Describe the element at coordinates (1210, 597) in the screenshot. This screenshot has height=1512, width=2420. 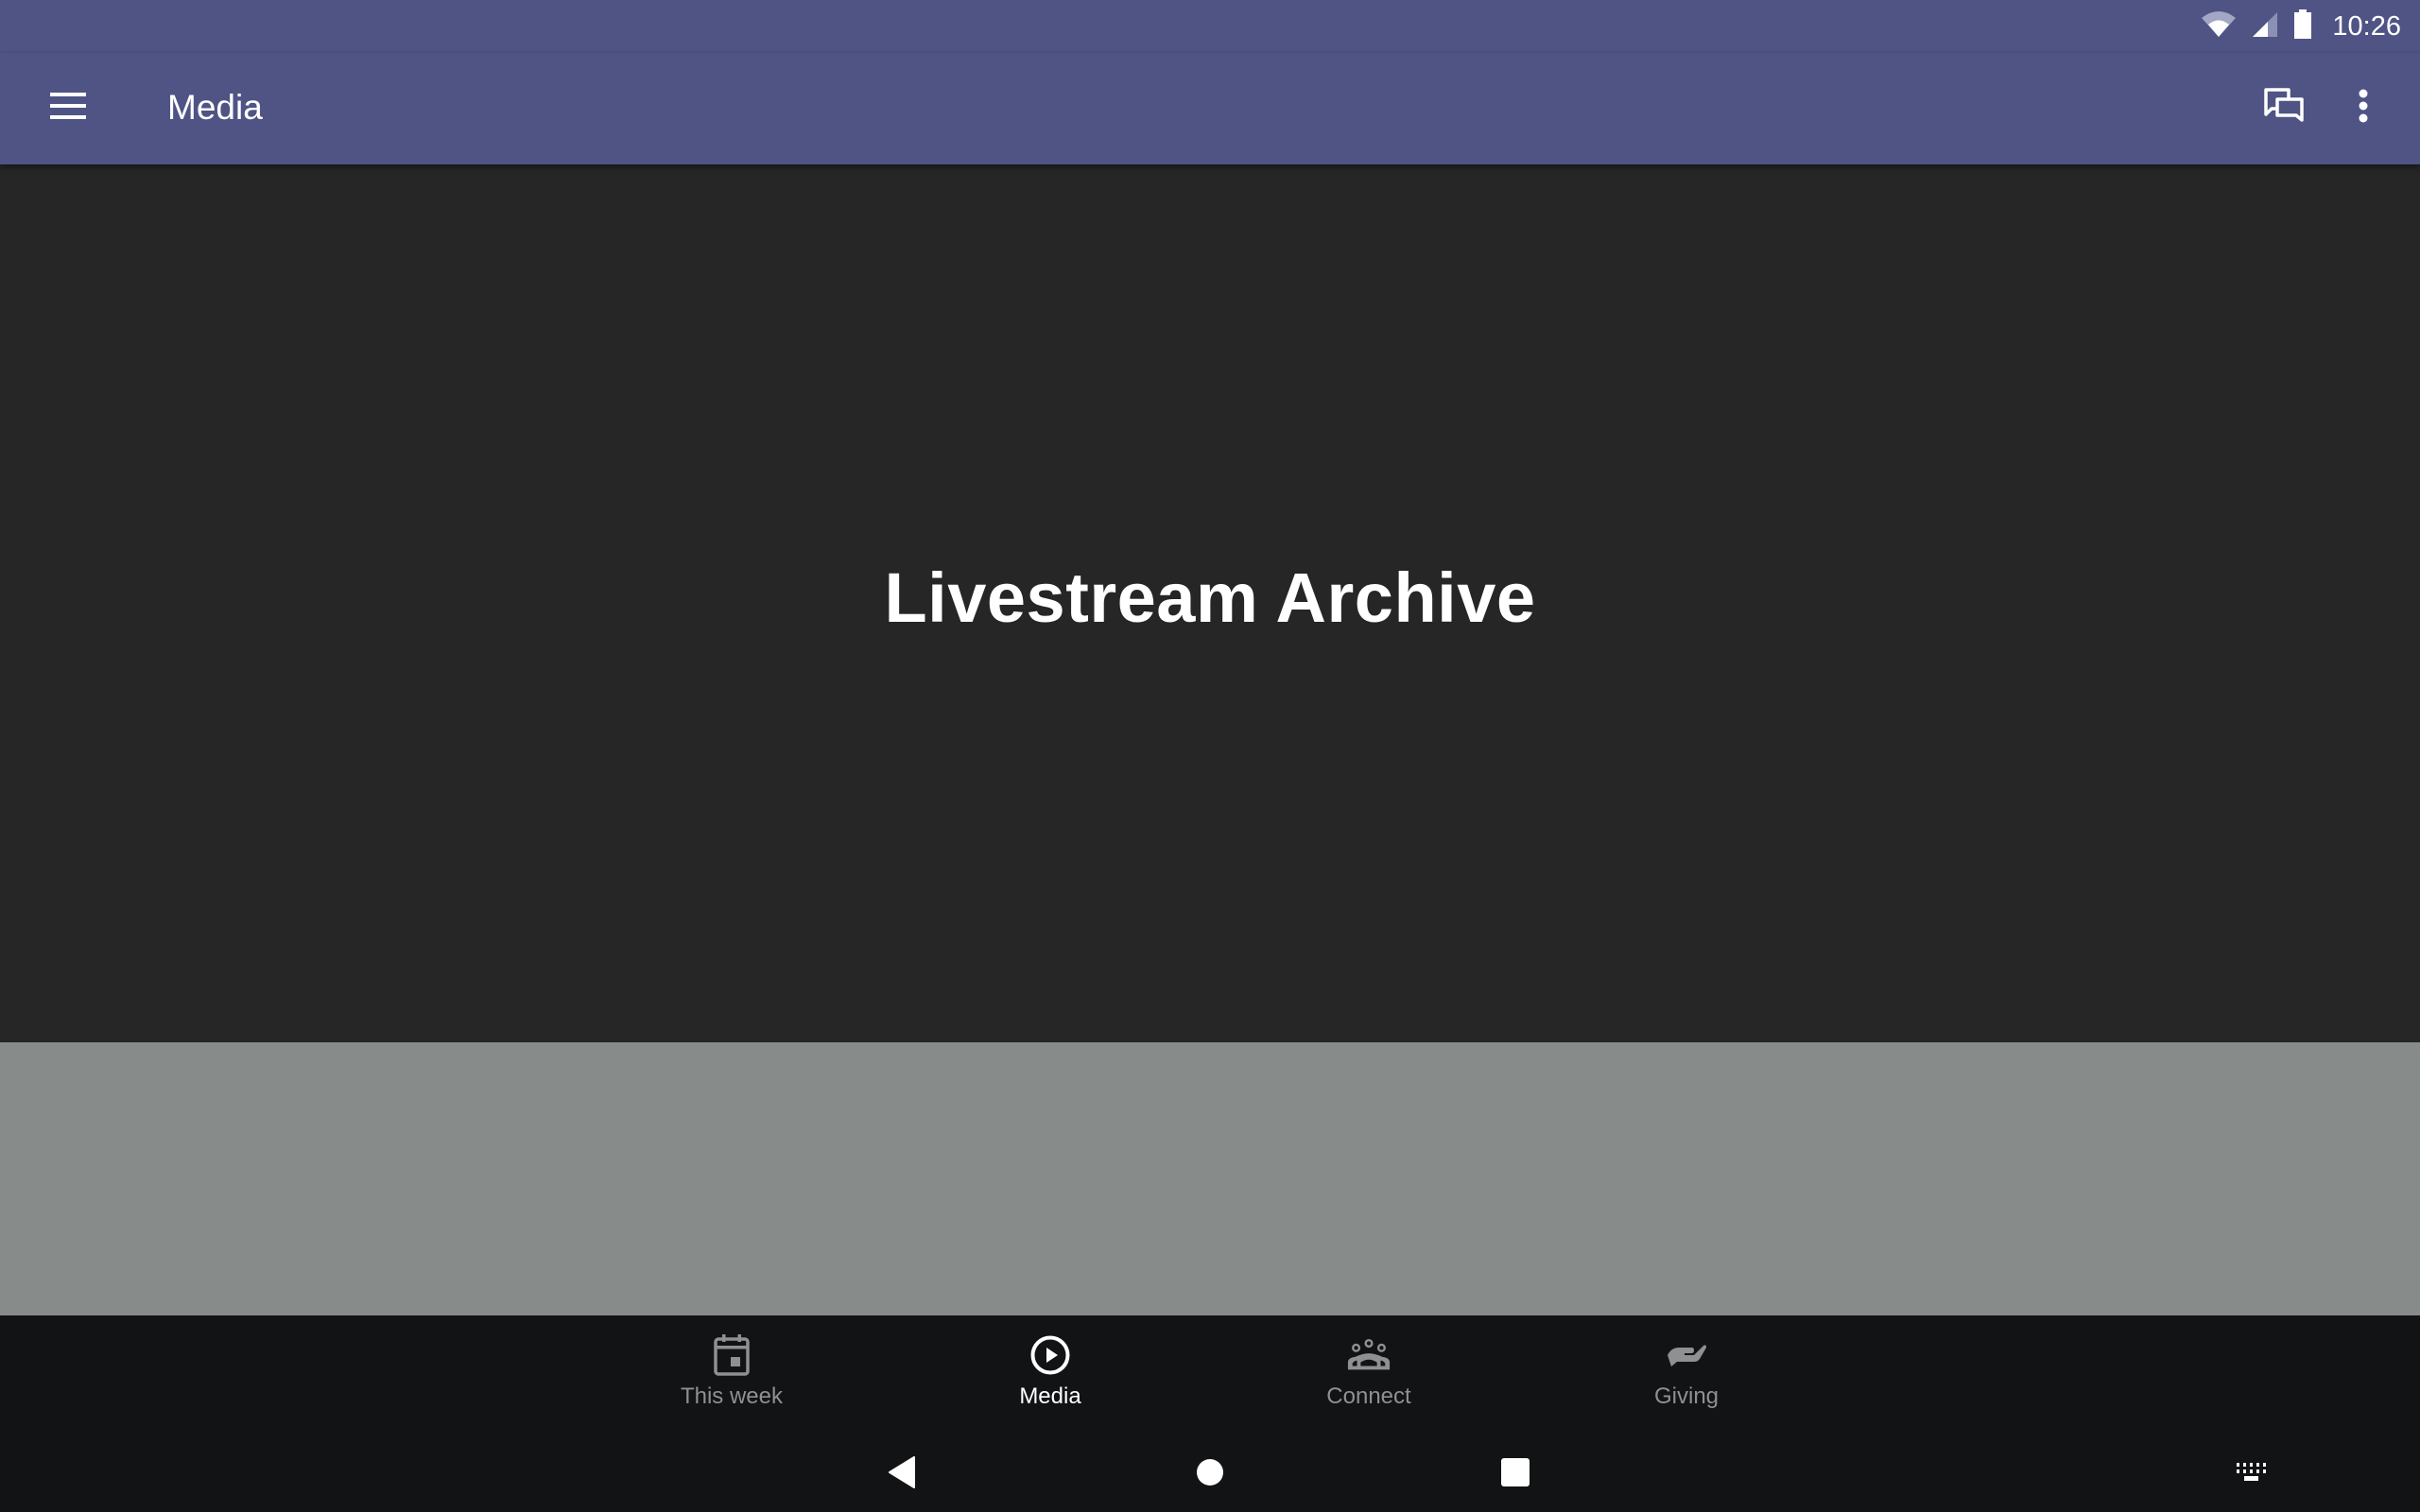
I see `hero-title: Livestream Archive` at that location.